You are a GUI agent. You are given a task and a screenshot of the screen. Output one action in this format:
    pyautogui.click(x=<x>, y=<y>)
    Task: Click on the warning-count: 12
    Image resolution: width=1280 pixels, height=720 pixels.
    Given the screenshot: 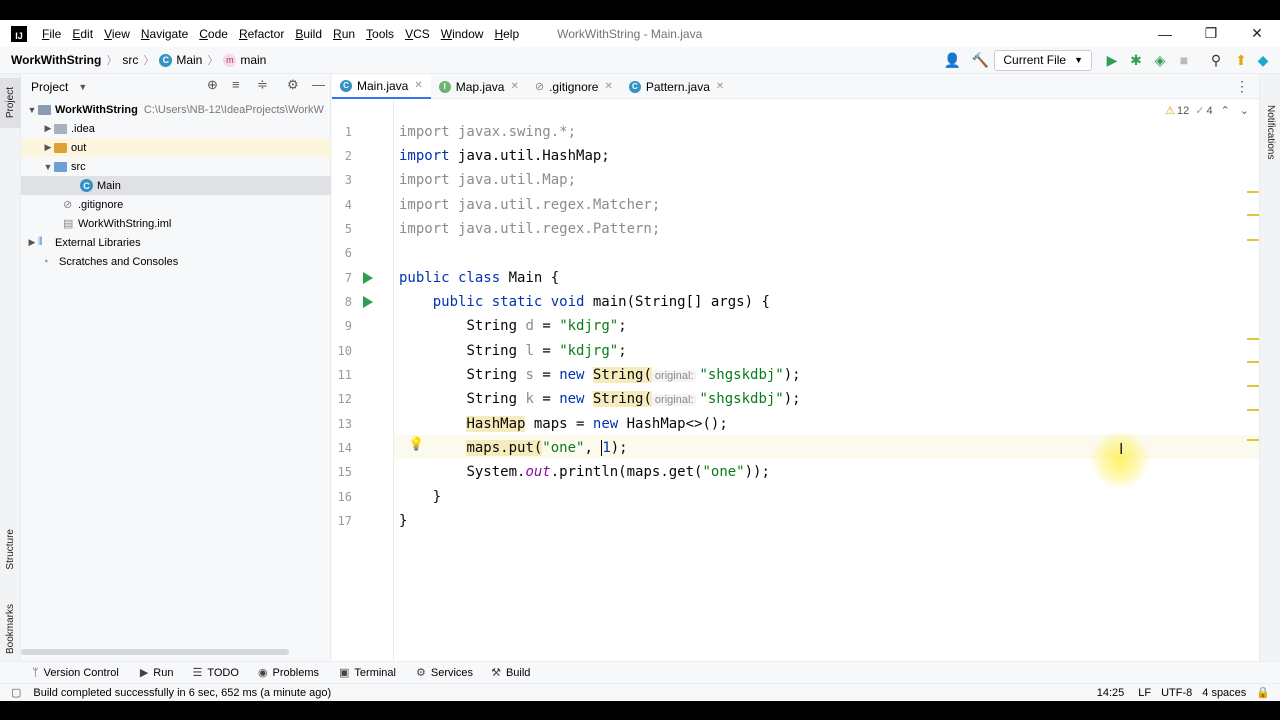 What is the action you would take?
    pyautogui.click(x=1183, y=110)
    